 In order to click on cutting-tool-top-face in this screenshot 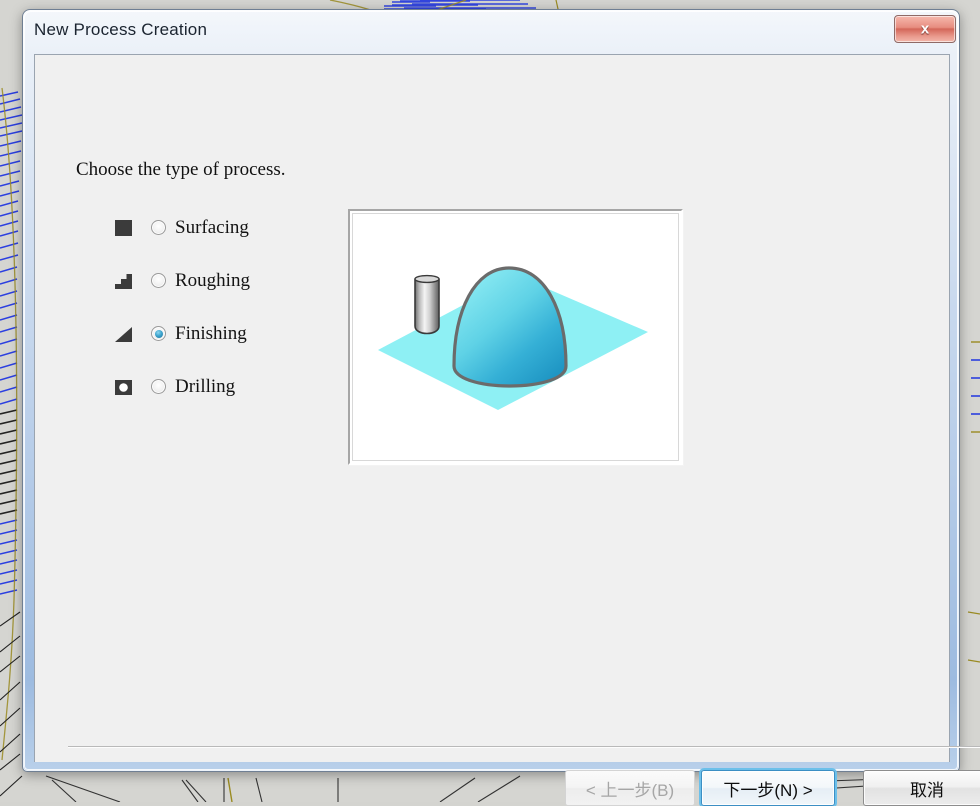, I will do `click(427, 279)`.